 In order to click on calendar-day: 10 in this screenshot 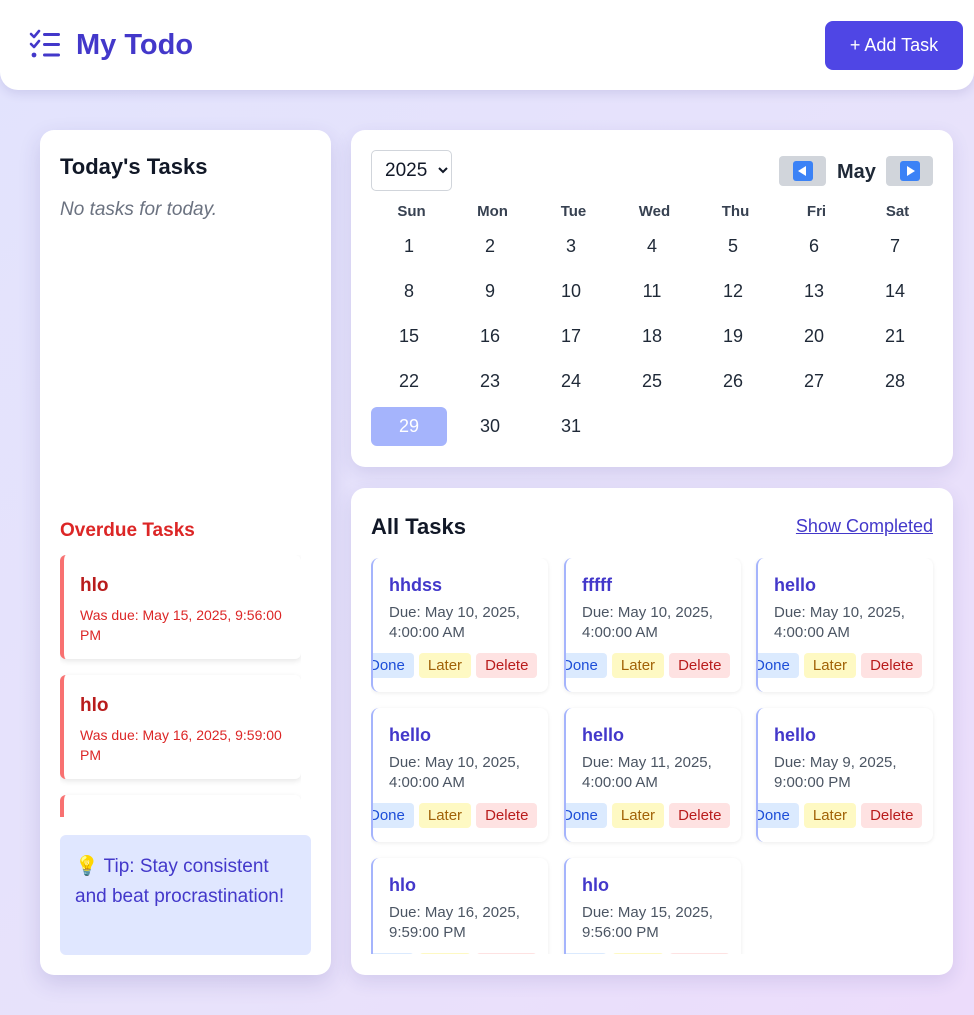, I will do `click(571, 291)`.